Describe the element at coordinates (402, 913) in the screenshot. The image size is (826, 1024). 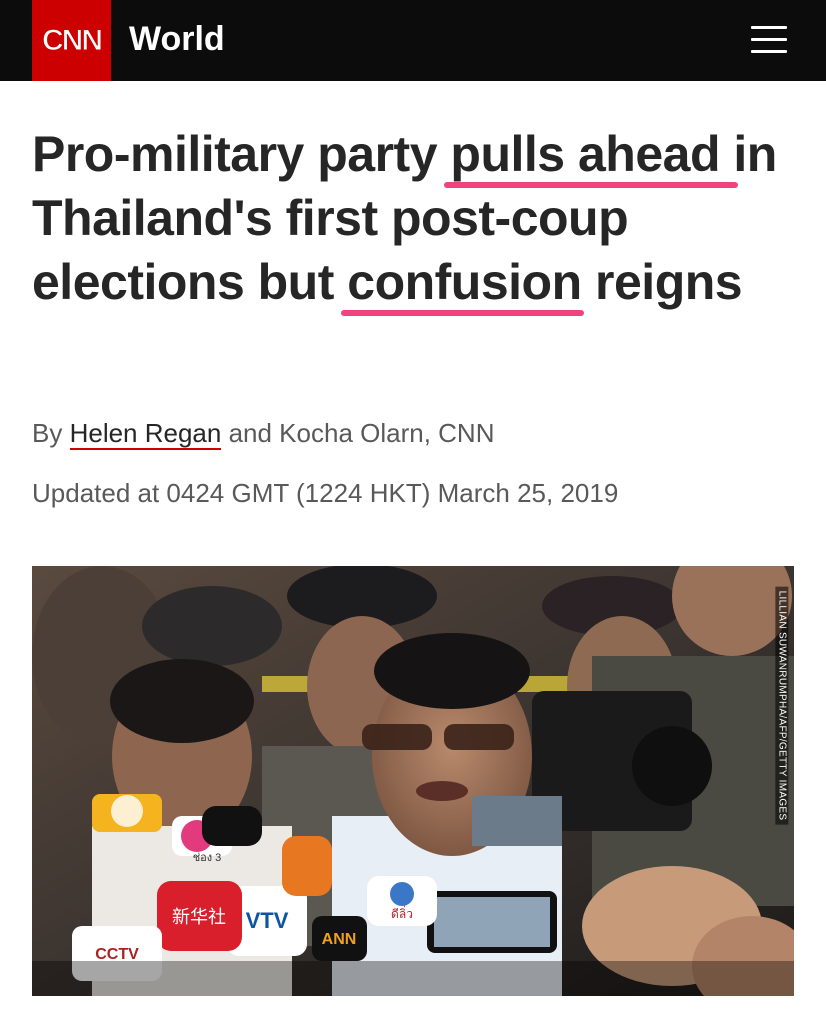
I see `mic-label: ดีลิ่ว` at that location.